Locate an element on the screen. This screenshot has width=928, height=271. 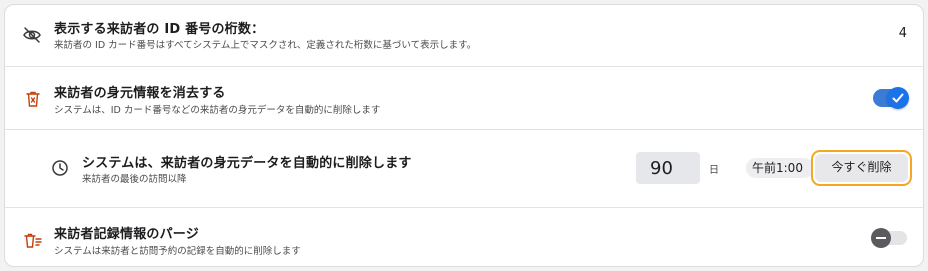
erase-identity-title: 来訪者の身元情報を消去する is located at coordinates (140, 93).